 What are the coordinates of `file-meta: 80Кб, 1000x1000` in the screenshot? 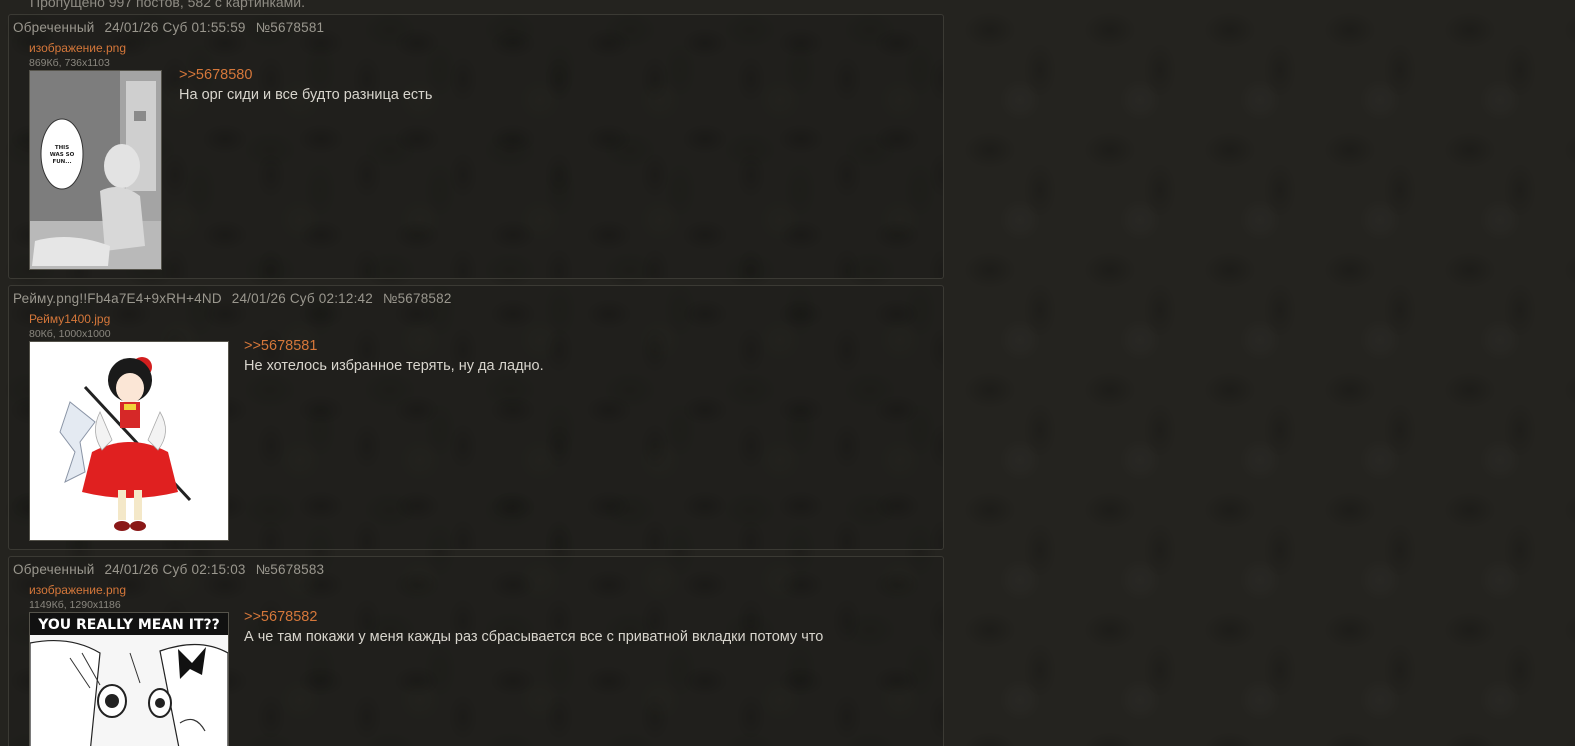 It's located at (70, 334).